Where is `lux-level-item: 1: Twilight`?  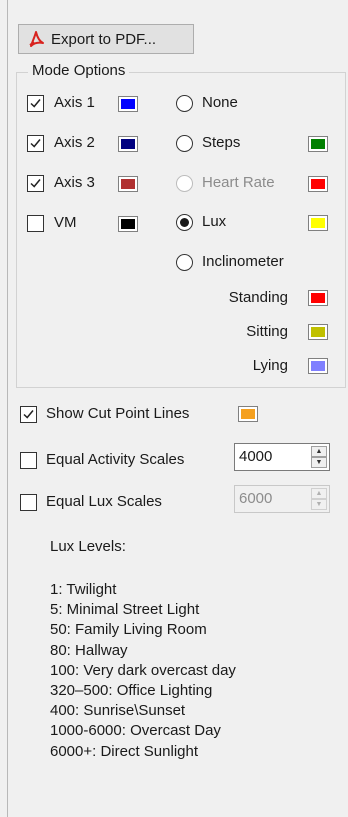 lux-level-item: 1: Twilight is located at coordinates (83, 589).